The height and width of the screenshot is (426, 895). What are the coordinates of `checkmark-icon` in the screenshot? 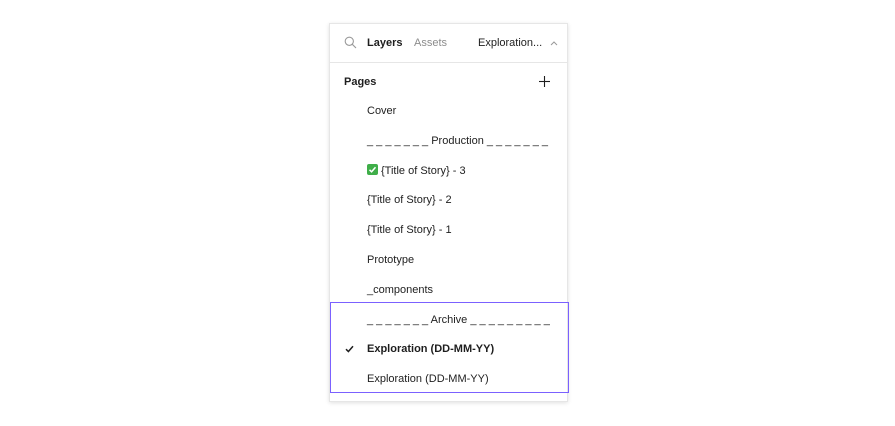 It's located at (349, 349).